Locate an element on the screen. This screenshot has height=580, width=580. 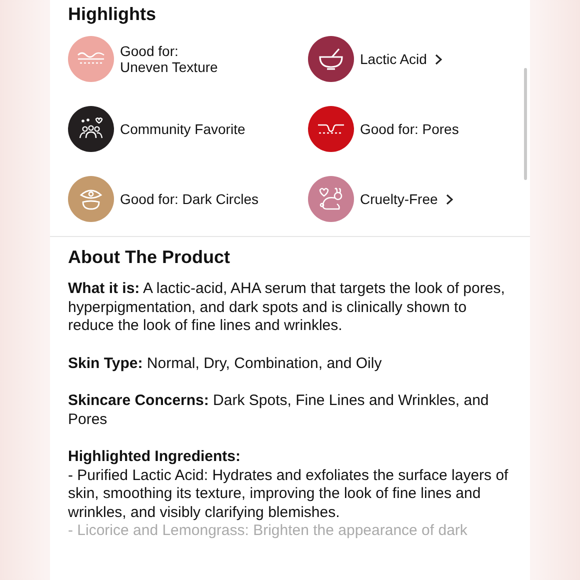
highlight-label: Community Favorite is located at coordinates (183, 129).